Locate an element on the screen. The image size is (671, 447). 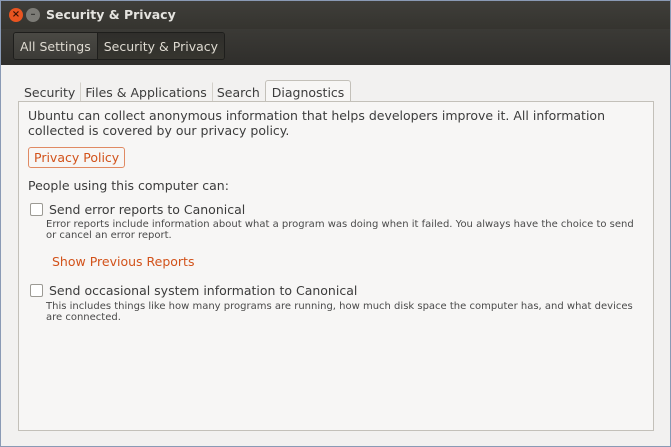
tab-security: Security is located at coordinates (49, 92).